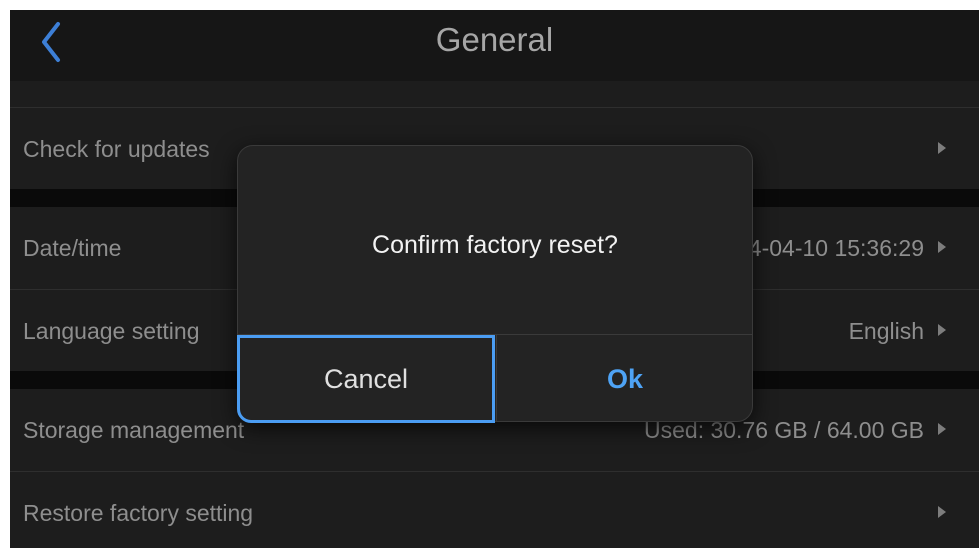 The width and height of the screenshot is (979, 548). I want to click on ok-button: Ok, so click(625, 379).